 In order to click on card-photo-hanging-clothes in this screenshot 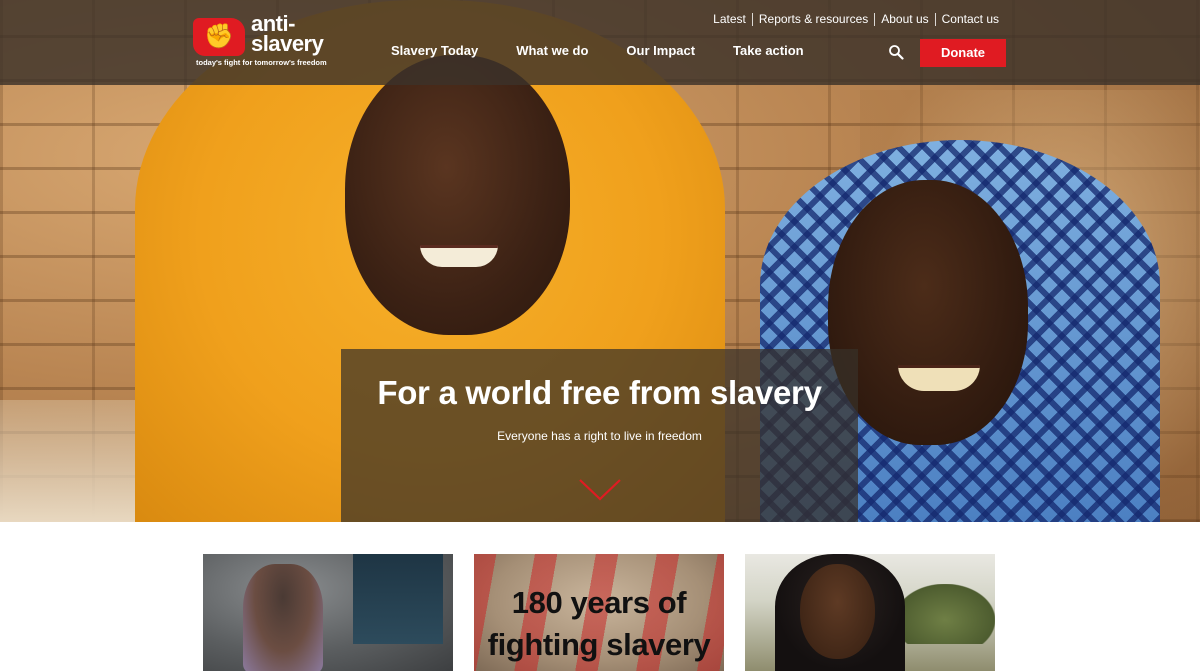, I will do `click(398, 599)`.